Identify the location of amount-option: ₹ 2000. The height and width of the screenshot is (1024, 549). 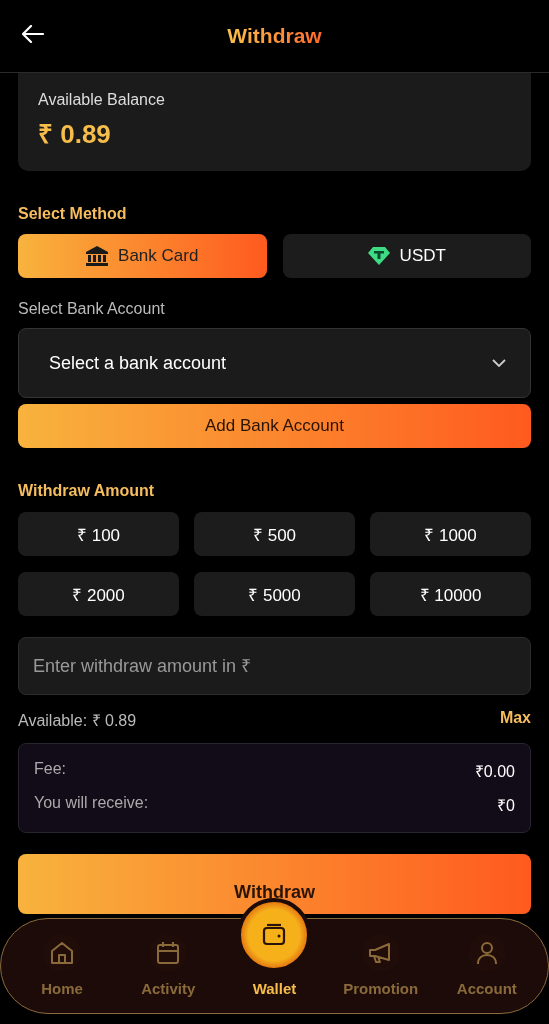
(98, 594).